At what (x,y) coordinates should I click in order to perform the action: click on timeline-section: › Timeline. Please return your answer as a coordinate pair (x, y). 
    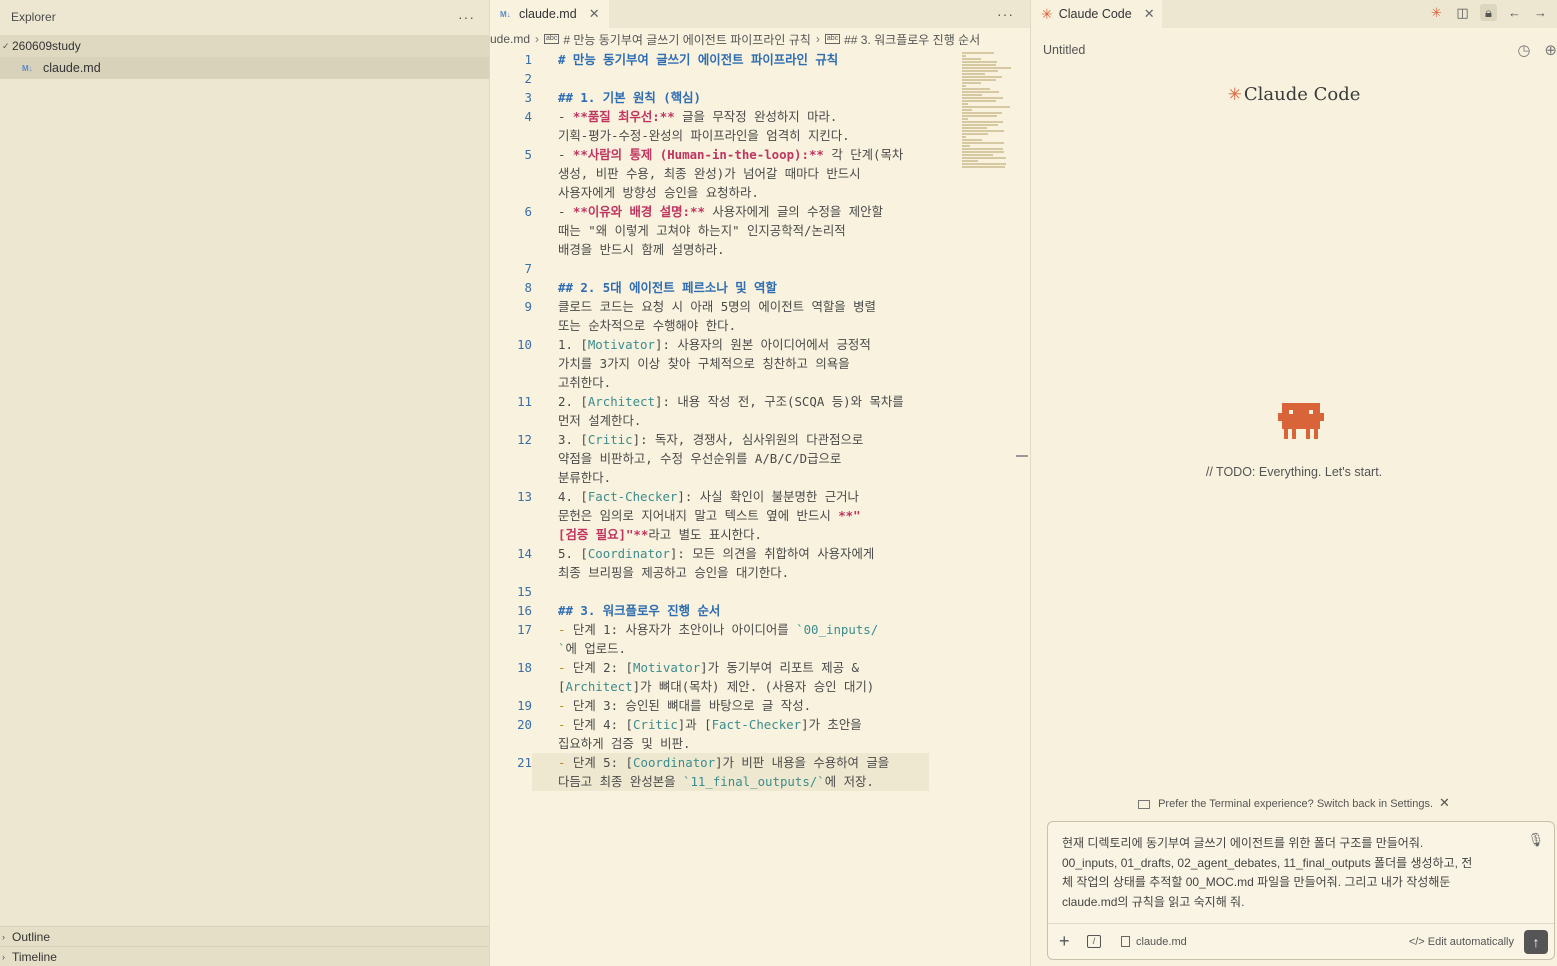
    Looking at the image, I should click on (244, 956).